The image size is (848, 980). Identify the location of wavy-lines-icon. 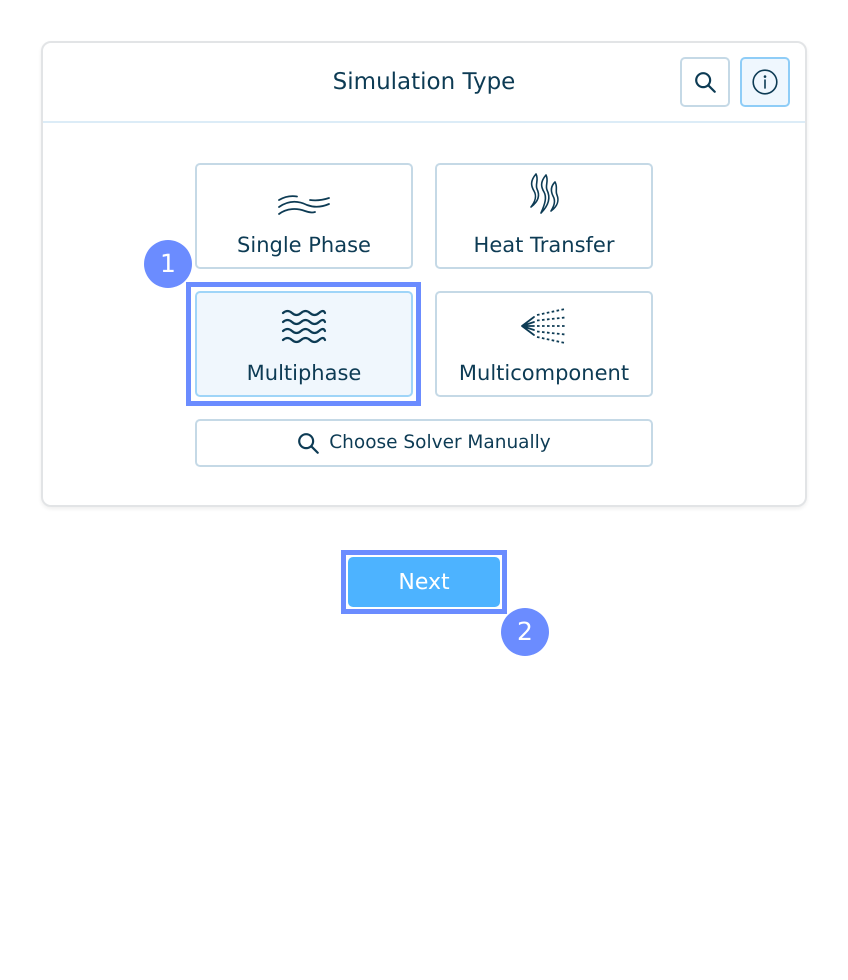
(304, 205).